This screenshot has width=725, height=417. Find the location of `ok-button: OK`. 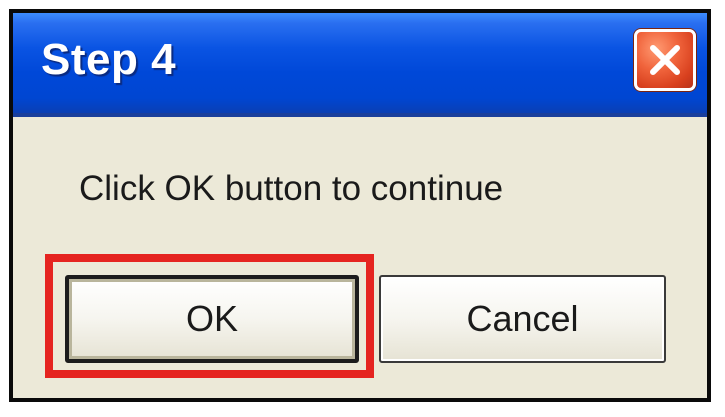

ok-button: OK is located at coordinates (212, 319).